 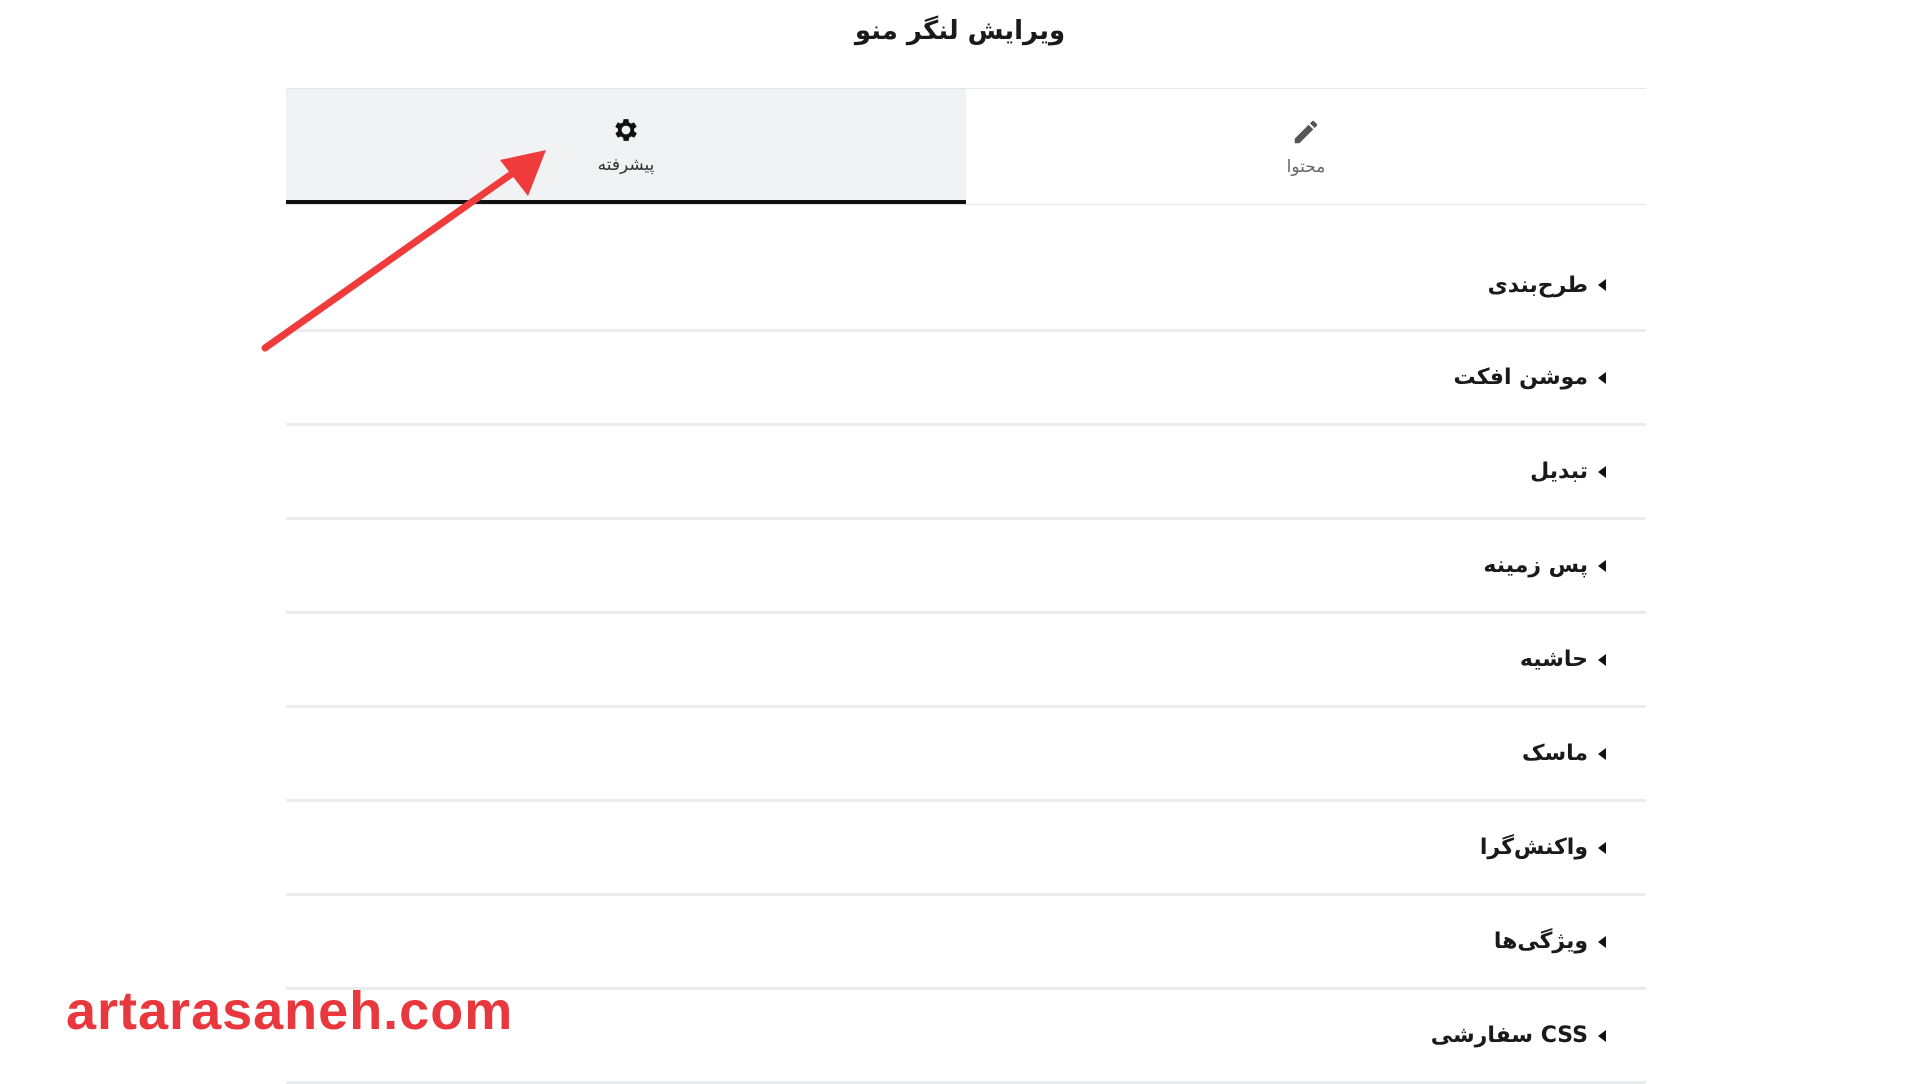 I want to click on panel-title: ویرایش لنگر منو, so click(x=960, y=31).